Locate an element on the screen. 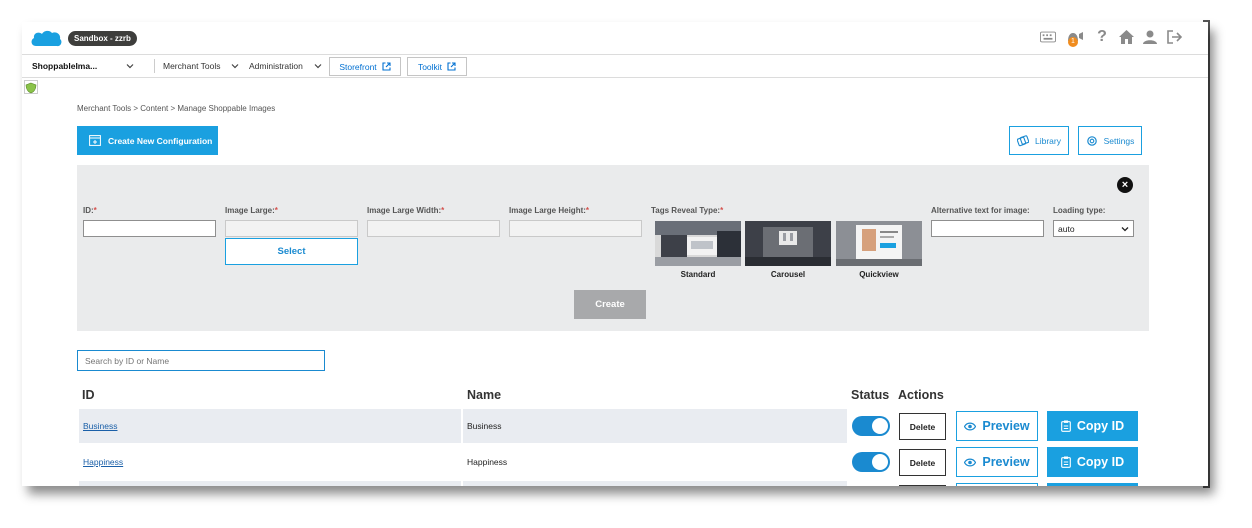  tags-reveal-type-label-text: Tags Reveal Type: is located at coordinates (686, 210).